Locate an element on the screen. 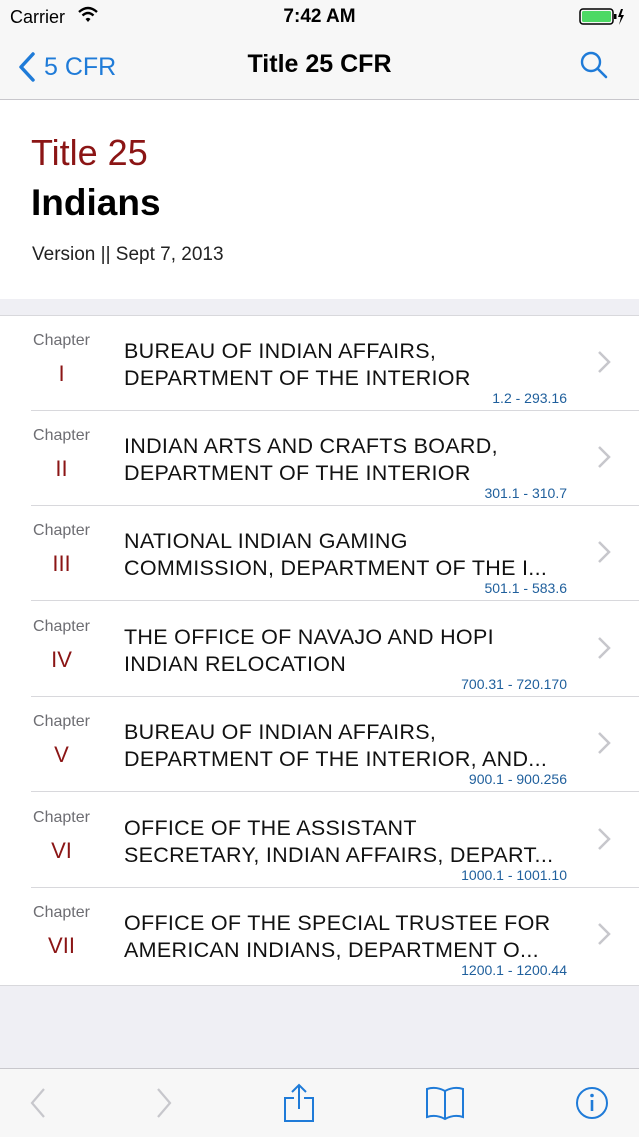 The image size is (639, 1137). chapter-number: II is located at coordinates (61, 468).